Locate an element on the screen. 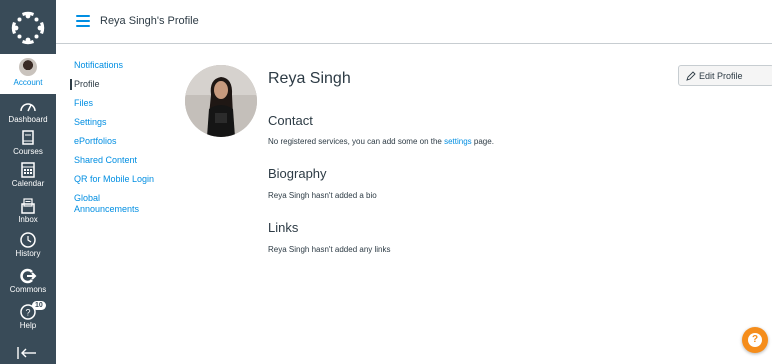 The width and height of the screenshot is (772, 364). profile-nav-notifications: Notifications is located at coordinates (124, 65).